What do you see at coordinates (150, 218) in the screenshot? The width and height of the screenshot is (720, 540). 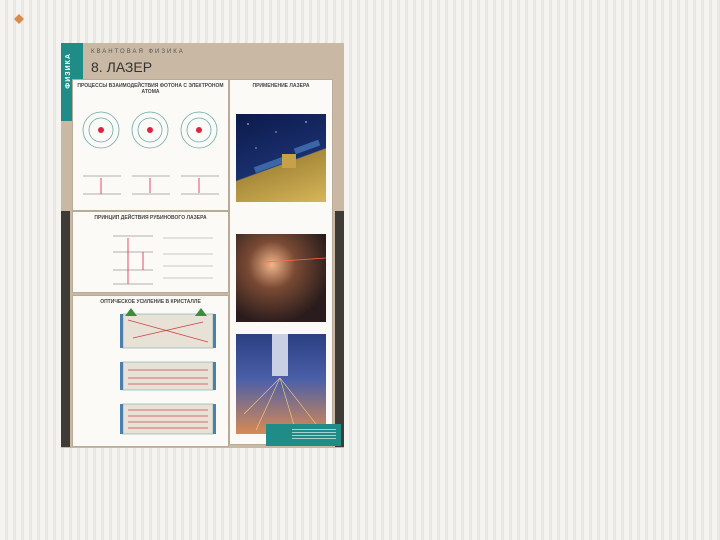 I see `ruby-laser-heading: ПРИНЦИП ДЕЙСТВИЯ РУБИНОВОГО ЛАЗЕРА` at bounding box center [150, 218].